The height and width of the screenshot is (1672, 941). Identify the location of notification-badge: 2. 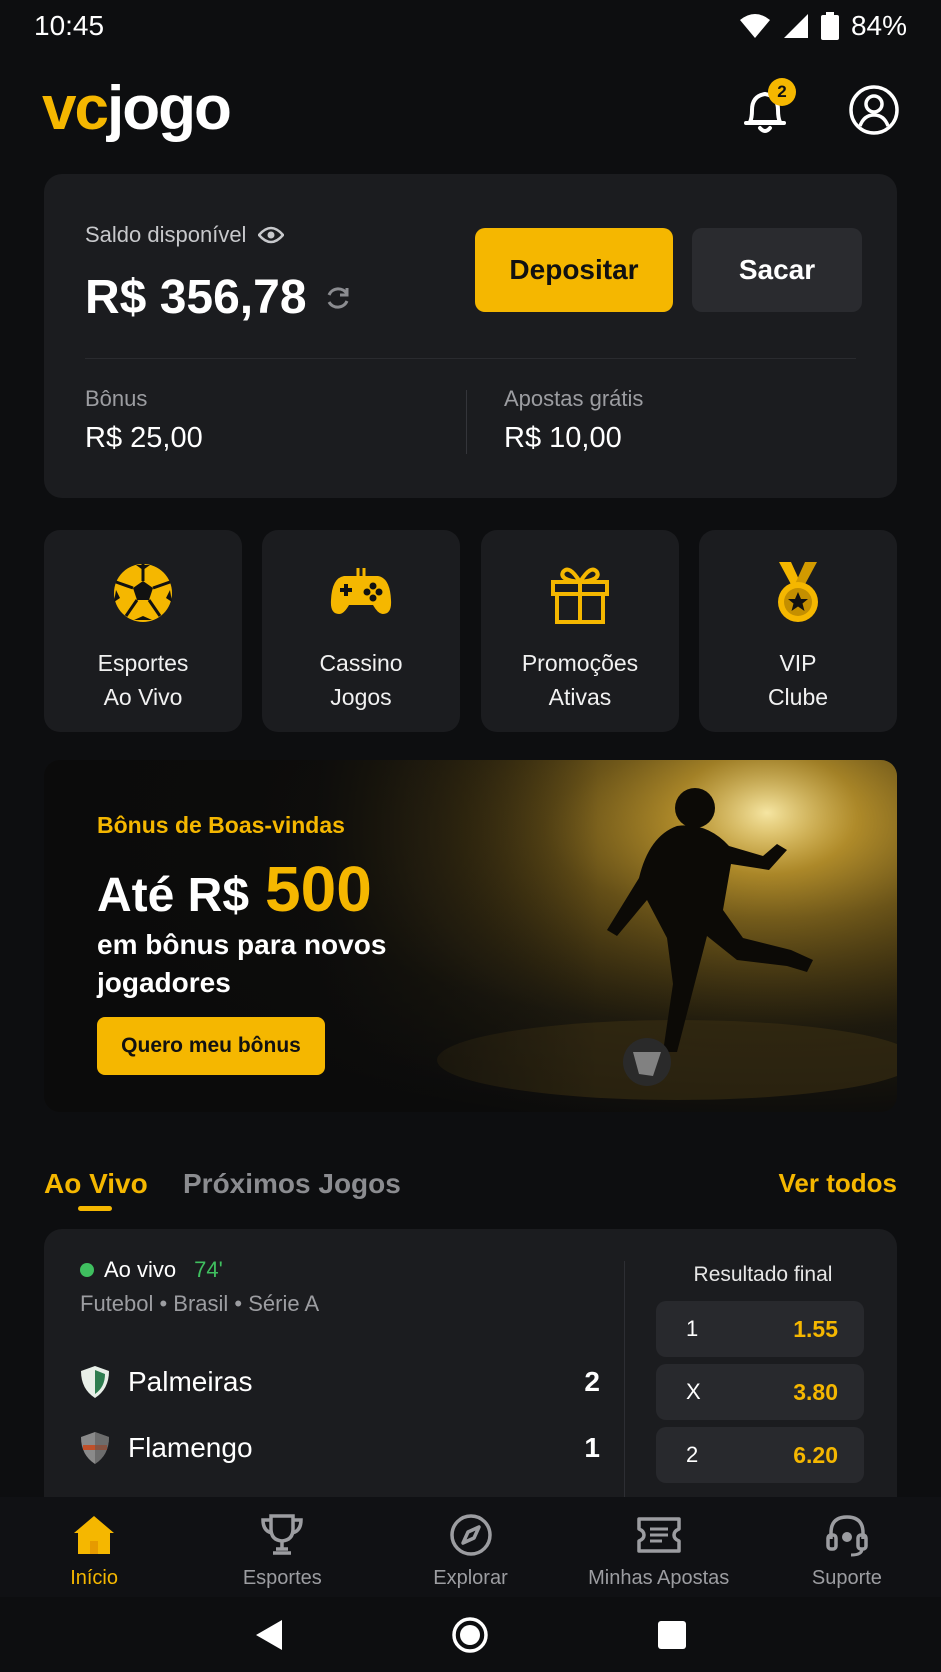
(782, 92).